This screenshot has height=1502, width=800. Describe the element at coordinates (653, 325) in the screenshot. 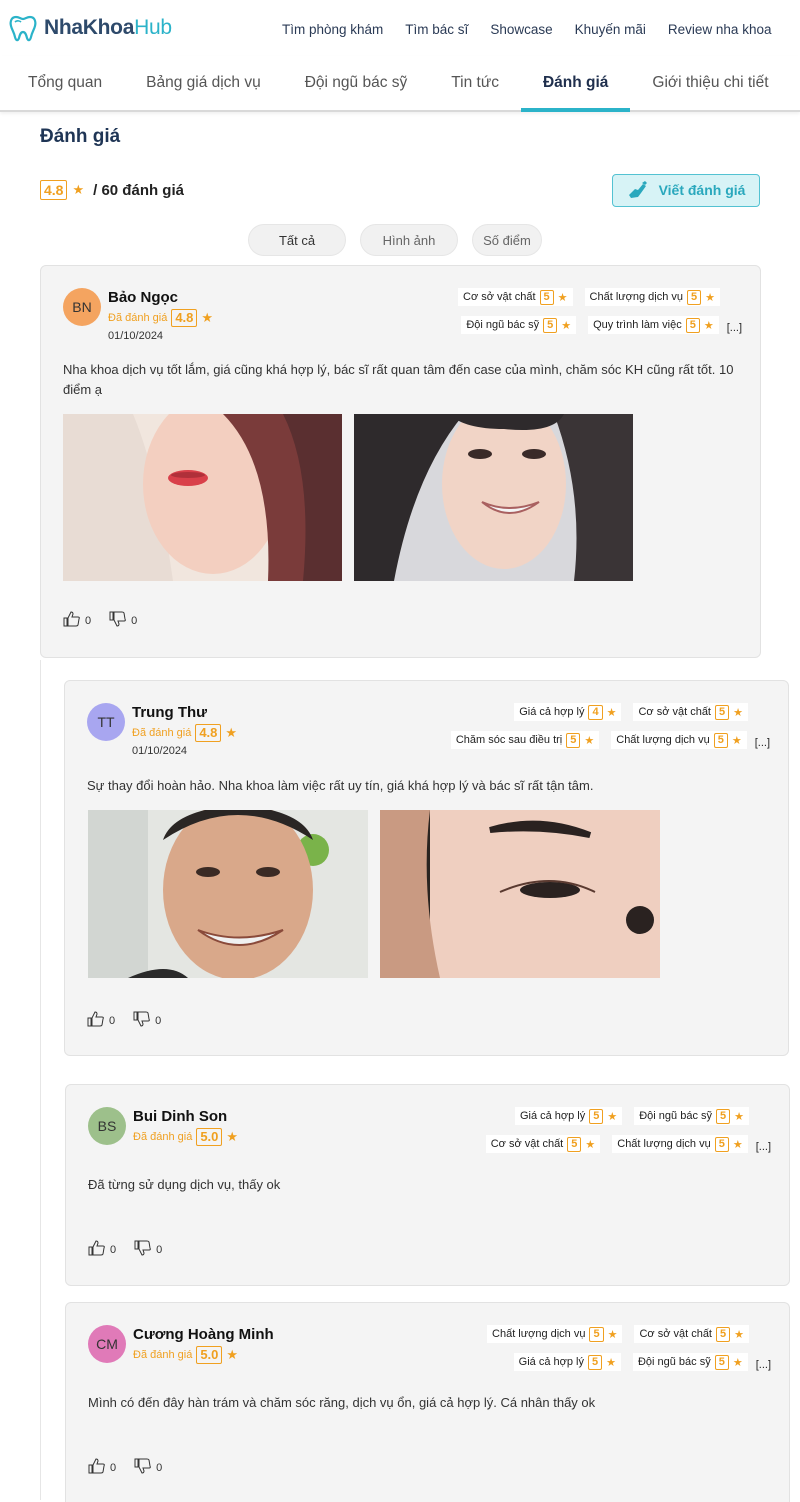

I see `criterion-chip: Quy trình làm việc 5 ★` at that location.